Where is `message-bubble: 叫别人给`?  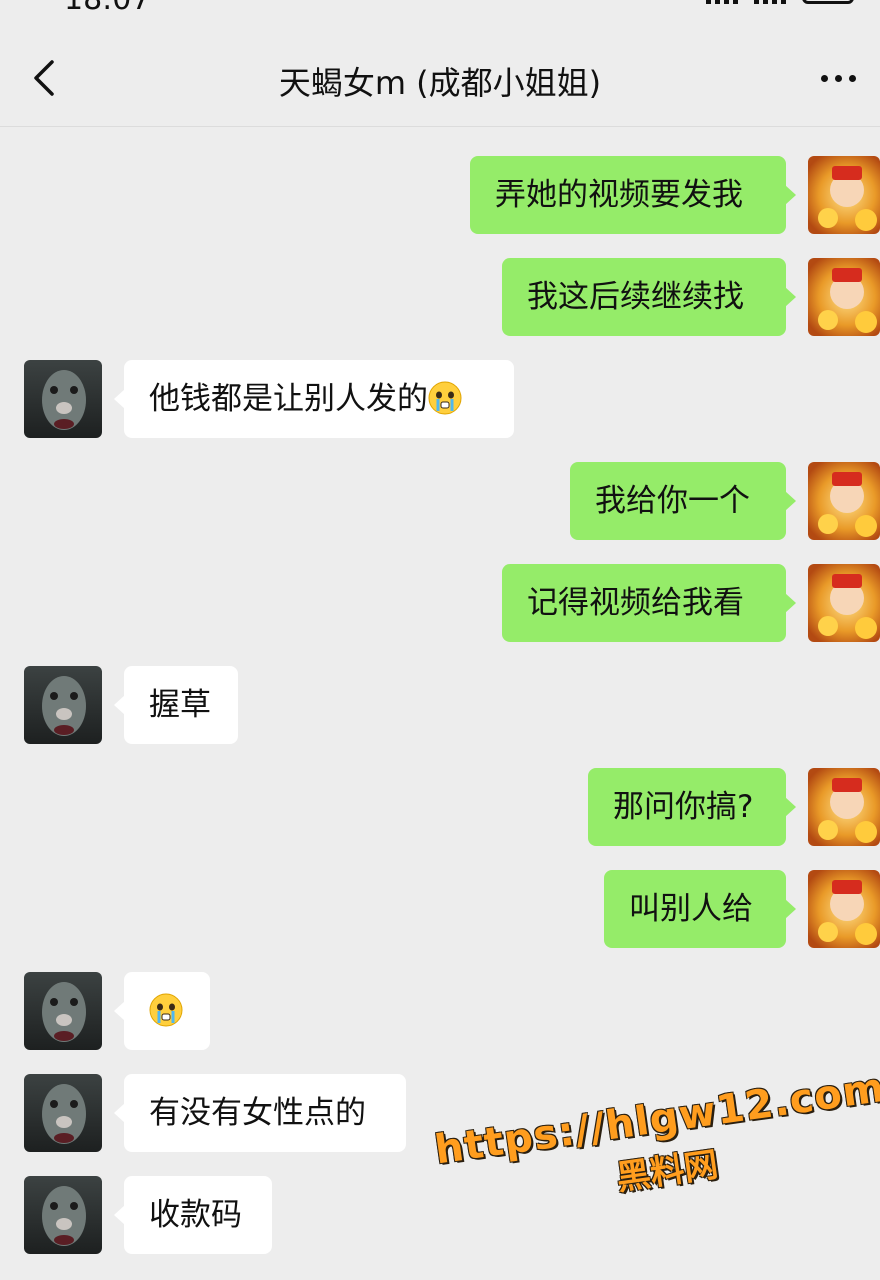 message-bubble: 叫别人给 is located at coordinates (700, 909).